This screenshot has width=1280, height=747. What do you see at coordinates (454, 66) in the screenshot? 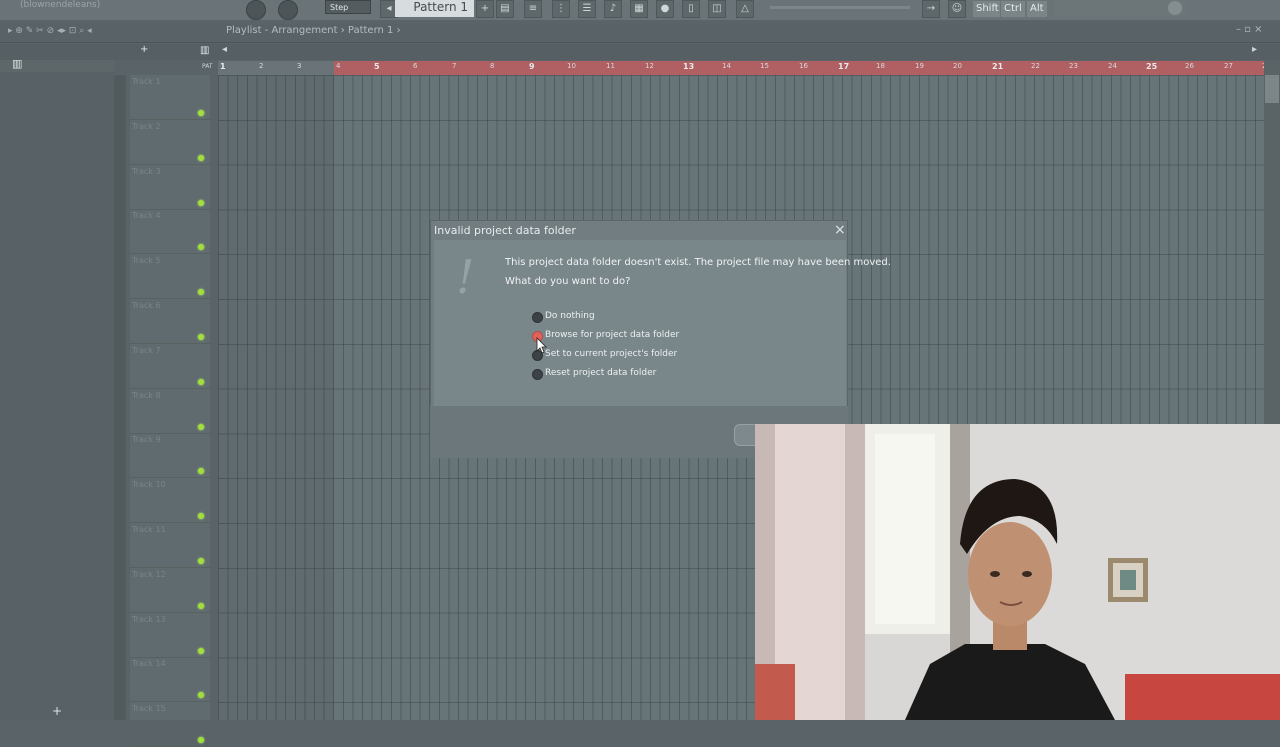
I see `ruler-bar-number: 7` at bounding box center [454, 66].